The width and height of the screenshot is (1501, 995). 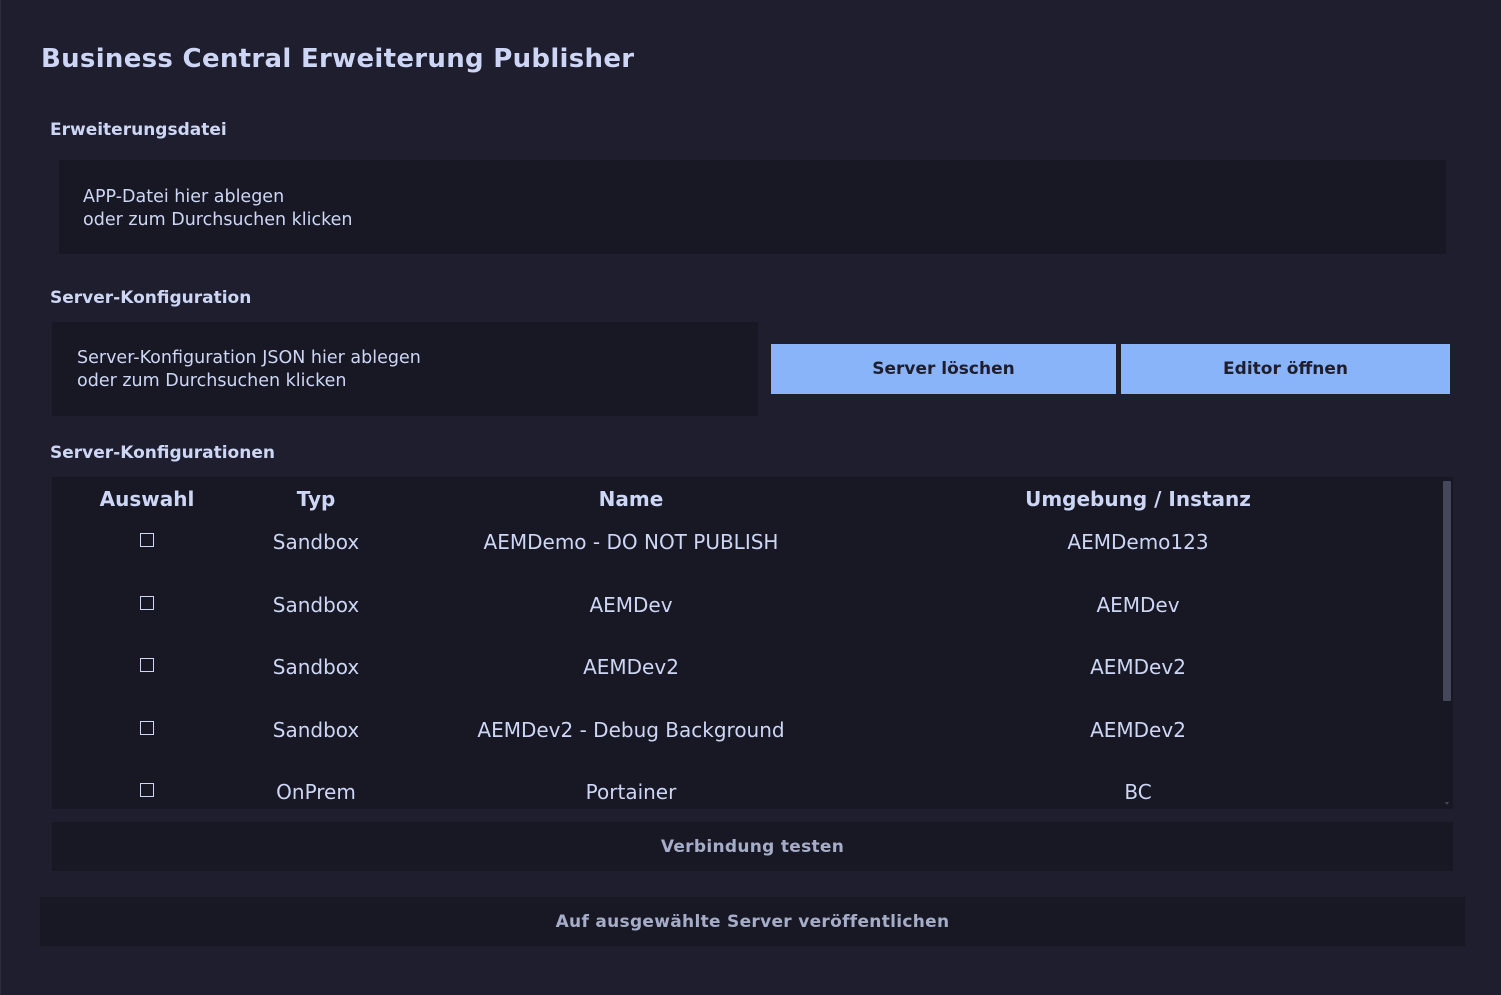 What do you see at coordinates (631, 667) in the screenshot?
I see `row-name: AEMDev2` at bounding box center [631, 667].